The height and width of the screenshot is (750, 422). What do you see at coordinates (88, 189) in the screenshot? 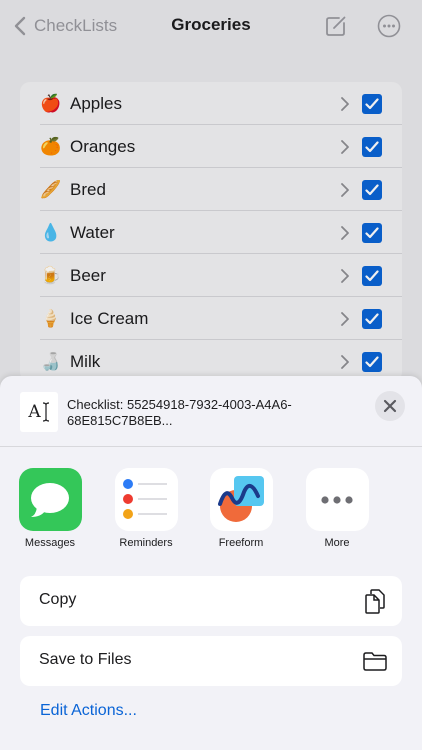
I see `item-label: Bred` at bounding box center [88, 189].